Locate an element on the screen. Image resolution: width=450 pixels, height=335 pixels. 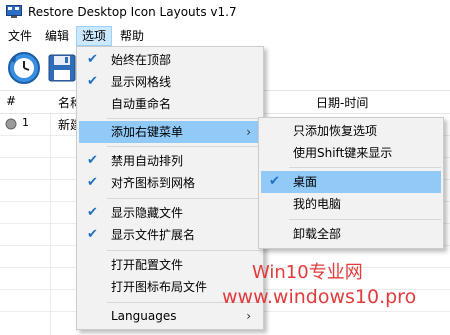
app-icon is located at coordinates (14, 11).